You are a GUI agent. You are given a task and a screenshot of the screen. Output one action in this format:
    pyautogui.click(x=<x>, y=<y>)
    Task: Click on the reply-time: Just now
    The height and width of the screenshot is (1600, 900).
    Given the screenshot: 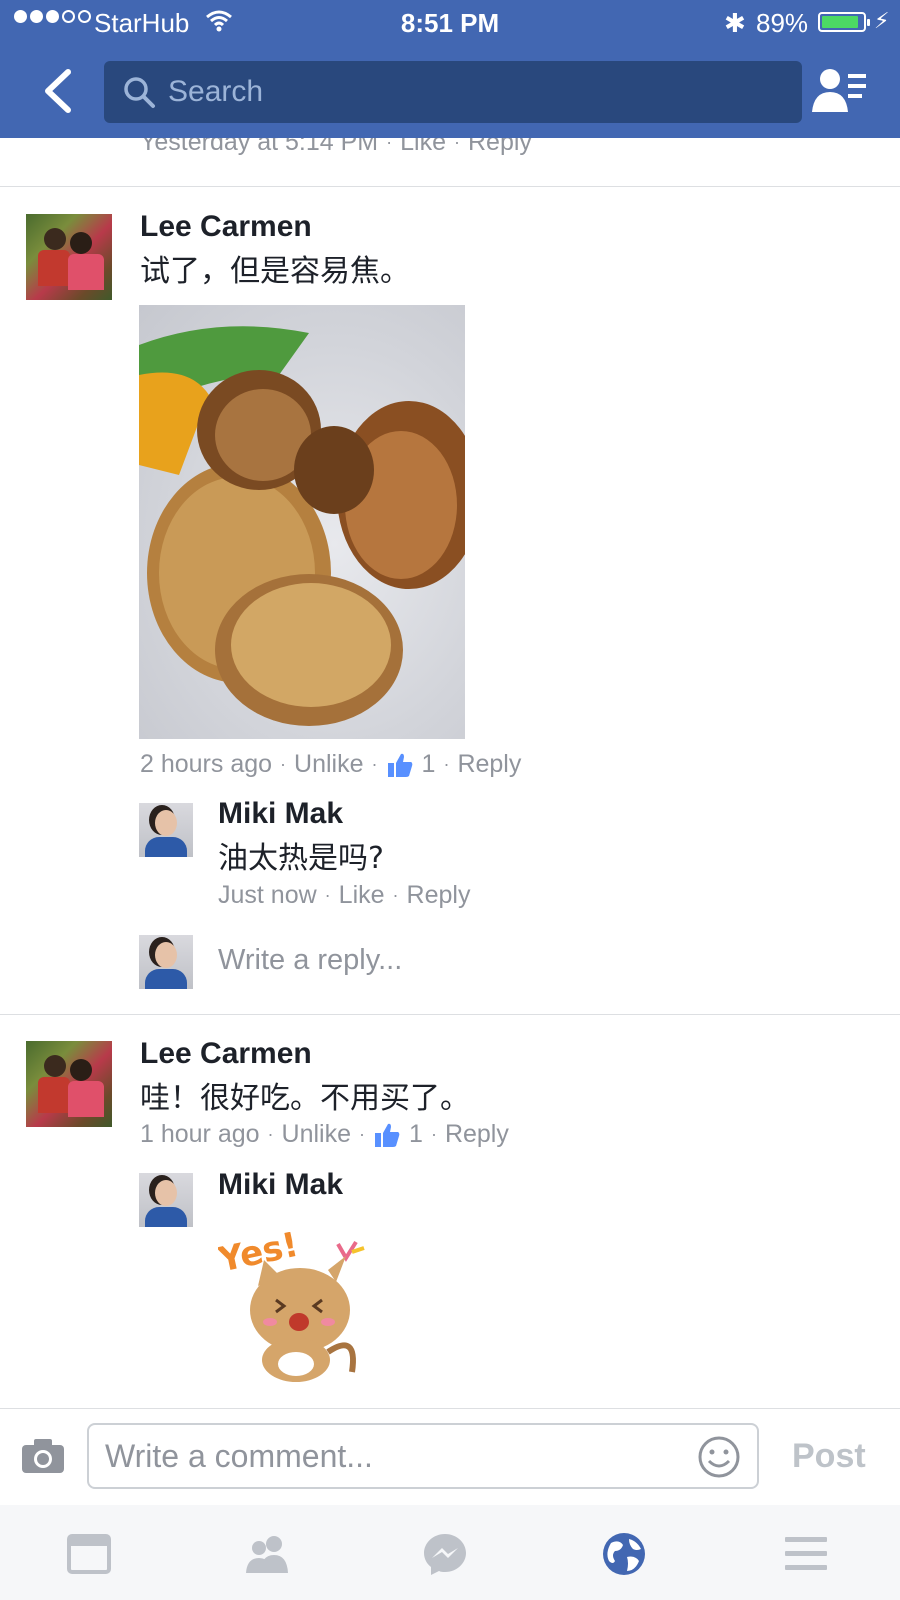 What is the action you would take?
    pyautogui.click(x=267, y=895)
    